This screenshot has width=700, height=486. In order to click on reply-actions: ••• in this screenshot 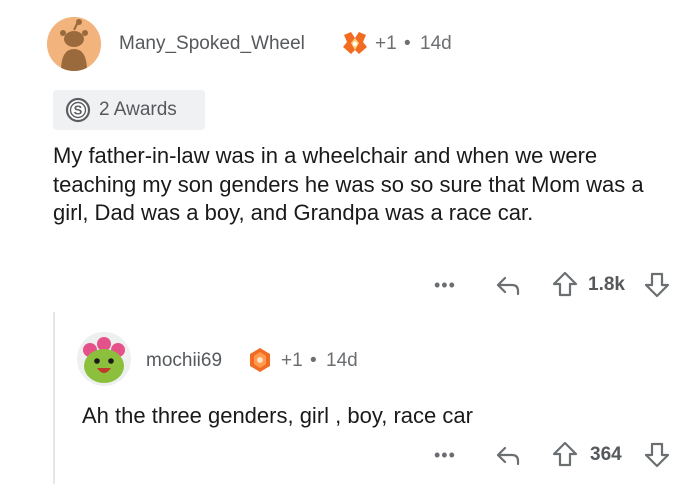, I will do `click(445, 455)`.